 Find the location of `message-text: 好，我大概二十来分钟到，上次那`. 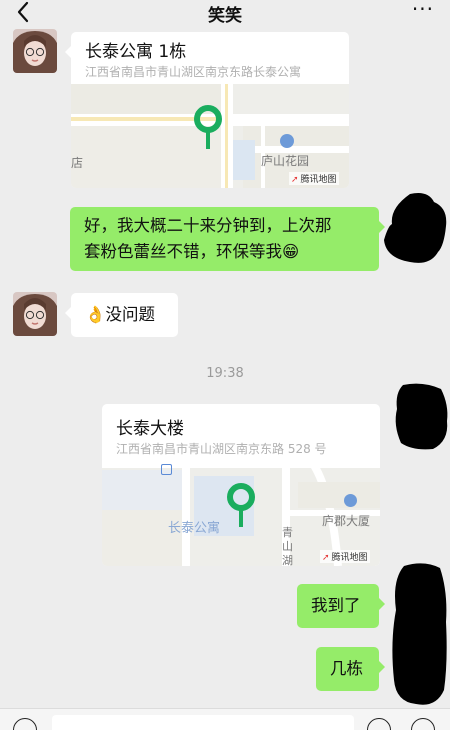

message-text: 好，我大概二十来分钟到，上次那 is located at coordinates (208, 225).